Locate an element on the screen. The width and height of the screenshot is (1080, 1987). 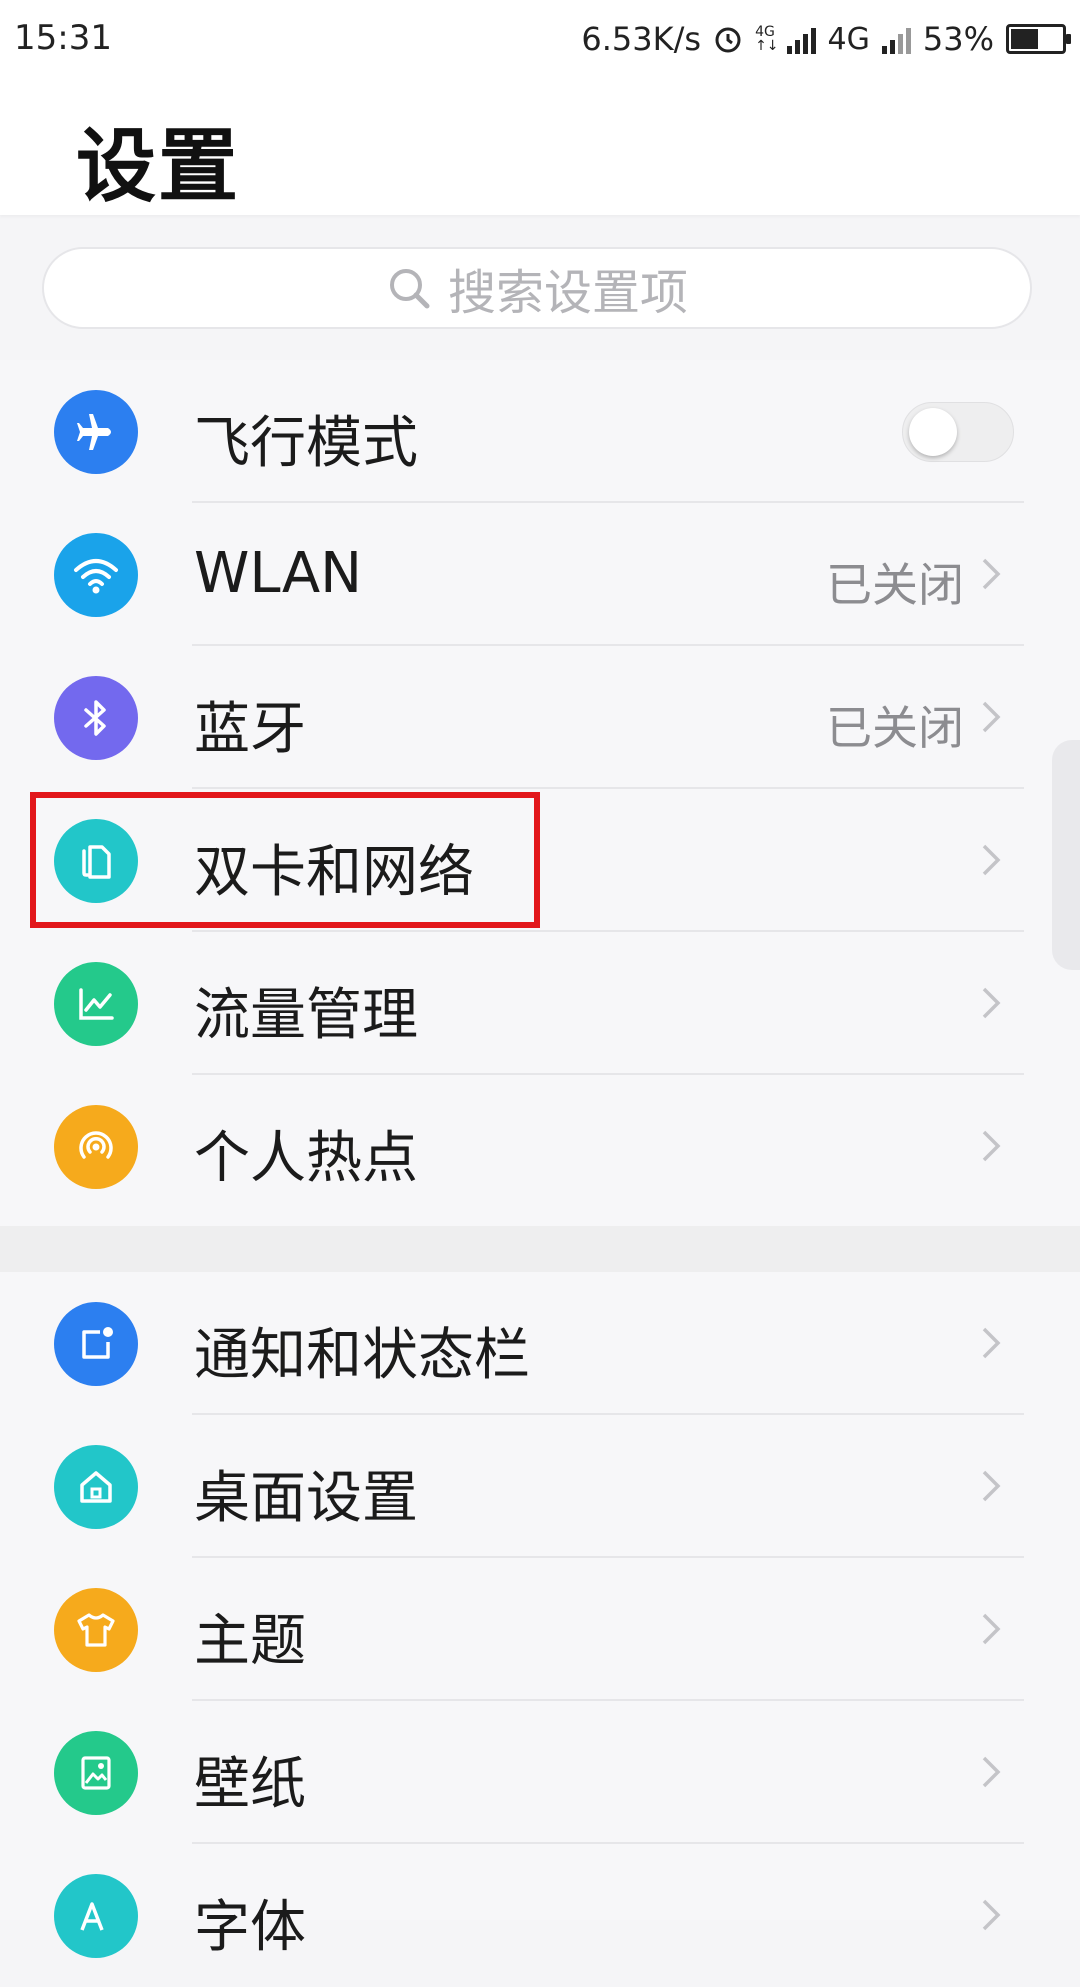
font-icon is located at coordinates (96, 1916).